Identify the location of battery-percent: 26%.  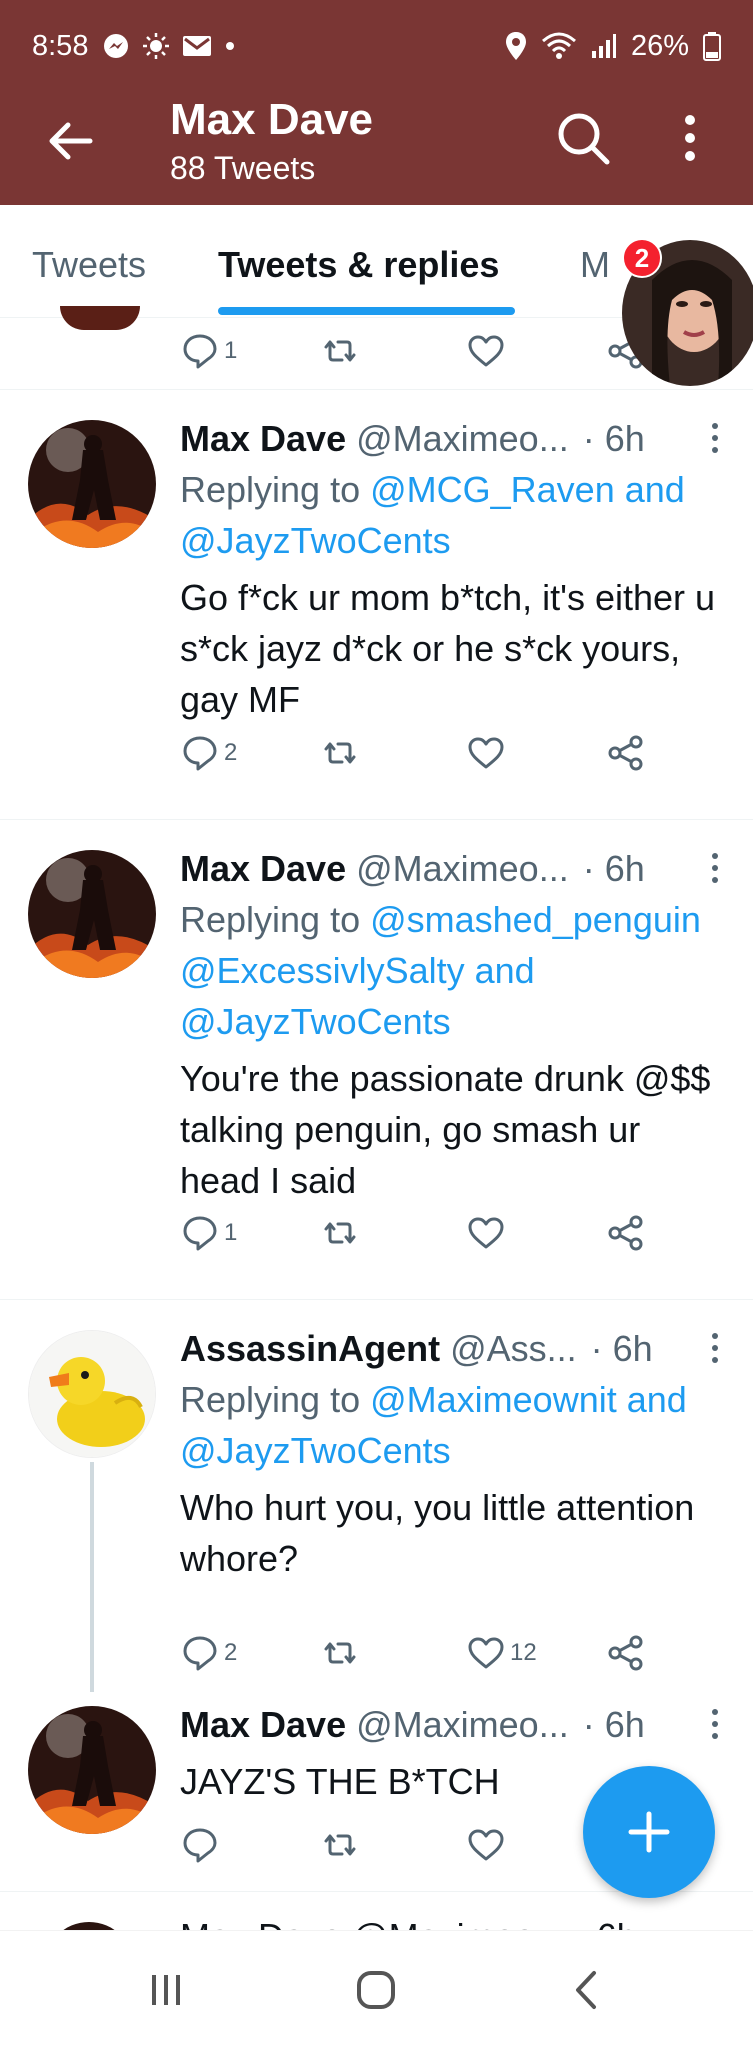
(659, 45).